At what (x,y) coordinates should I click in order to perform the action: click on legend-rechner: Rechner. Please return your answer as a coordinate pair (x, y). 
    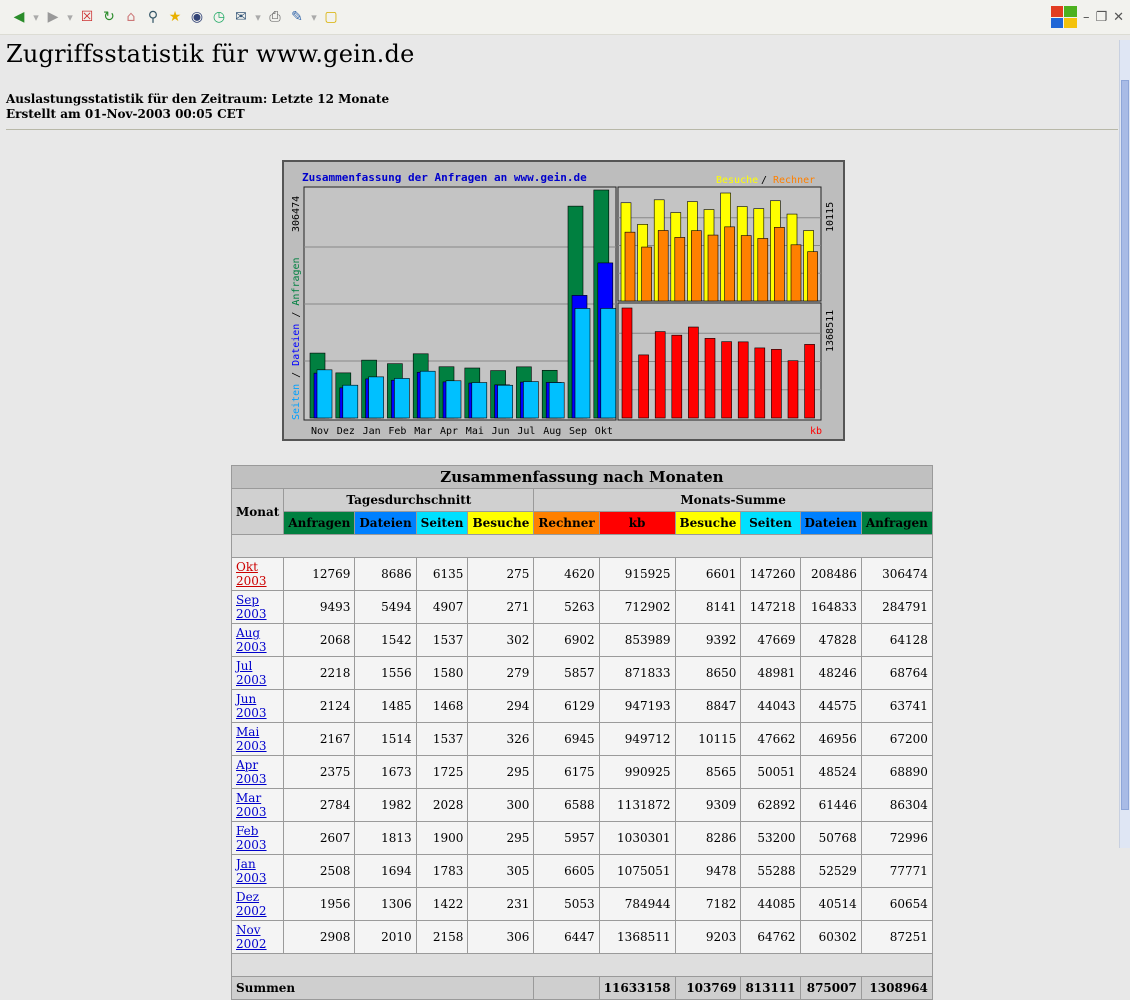
    Looking at the image, I should click on (794, 180).